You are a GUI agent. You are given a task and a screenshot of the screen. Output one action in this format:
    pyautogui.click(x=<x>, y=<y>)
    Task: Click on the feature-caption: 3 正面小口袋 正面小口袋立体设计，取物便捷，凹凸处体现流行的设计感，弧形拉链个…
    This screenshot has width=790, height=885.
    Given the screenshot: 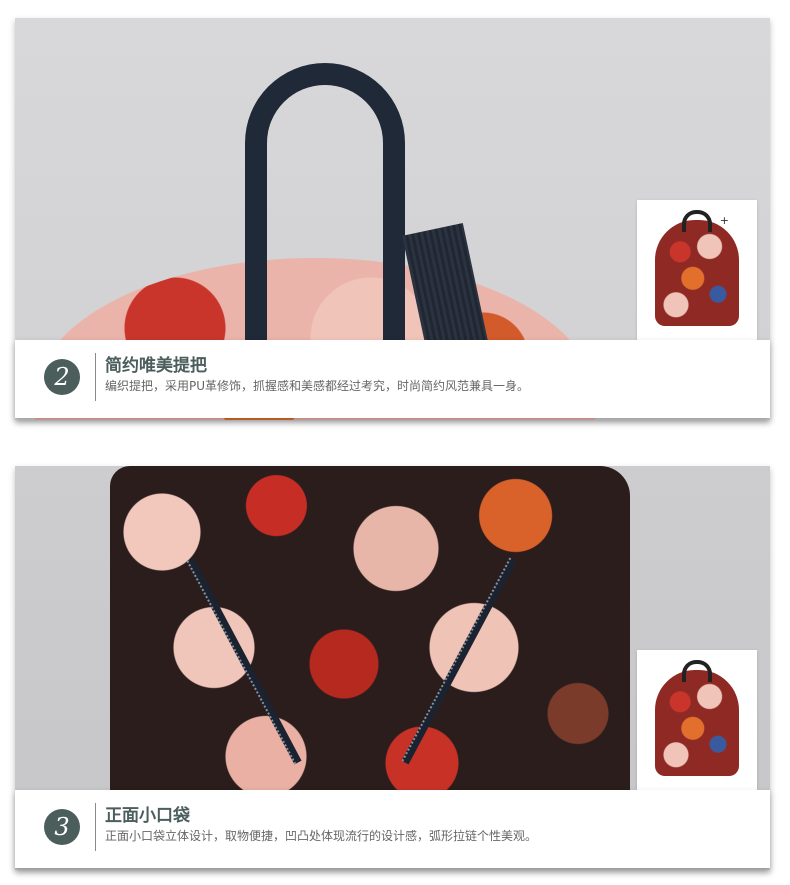 What is the action you would take?
    pyautogui.click(x=392, y=829)
    